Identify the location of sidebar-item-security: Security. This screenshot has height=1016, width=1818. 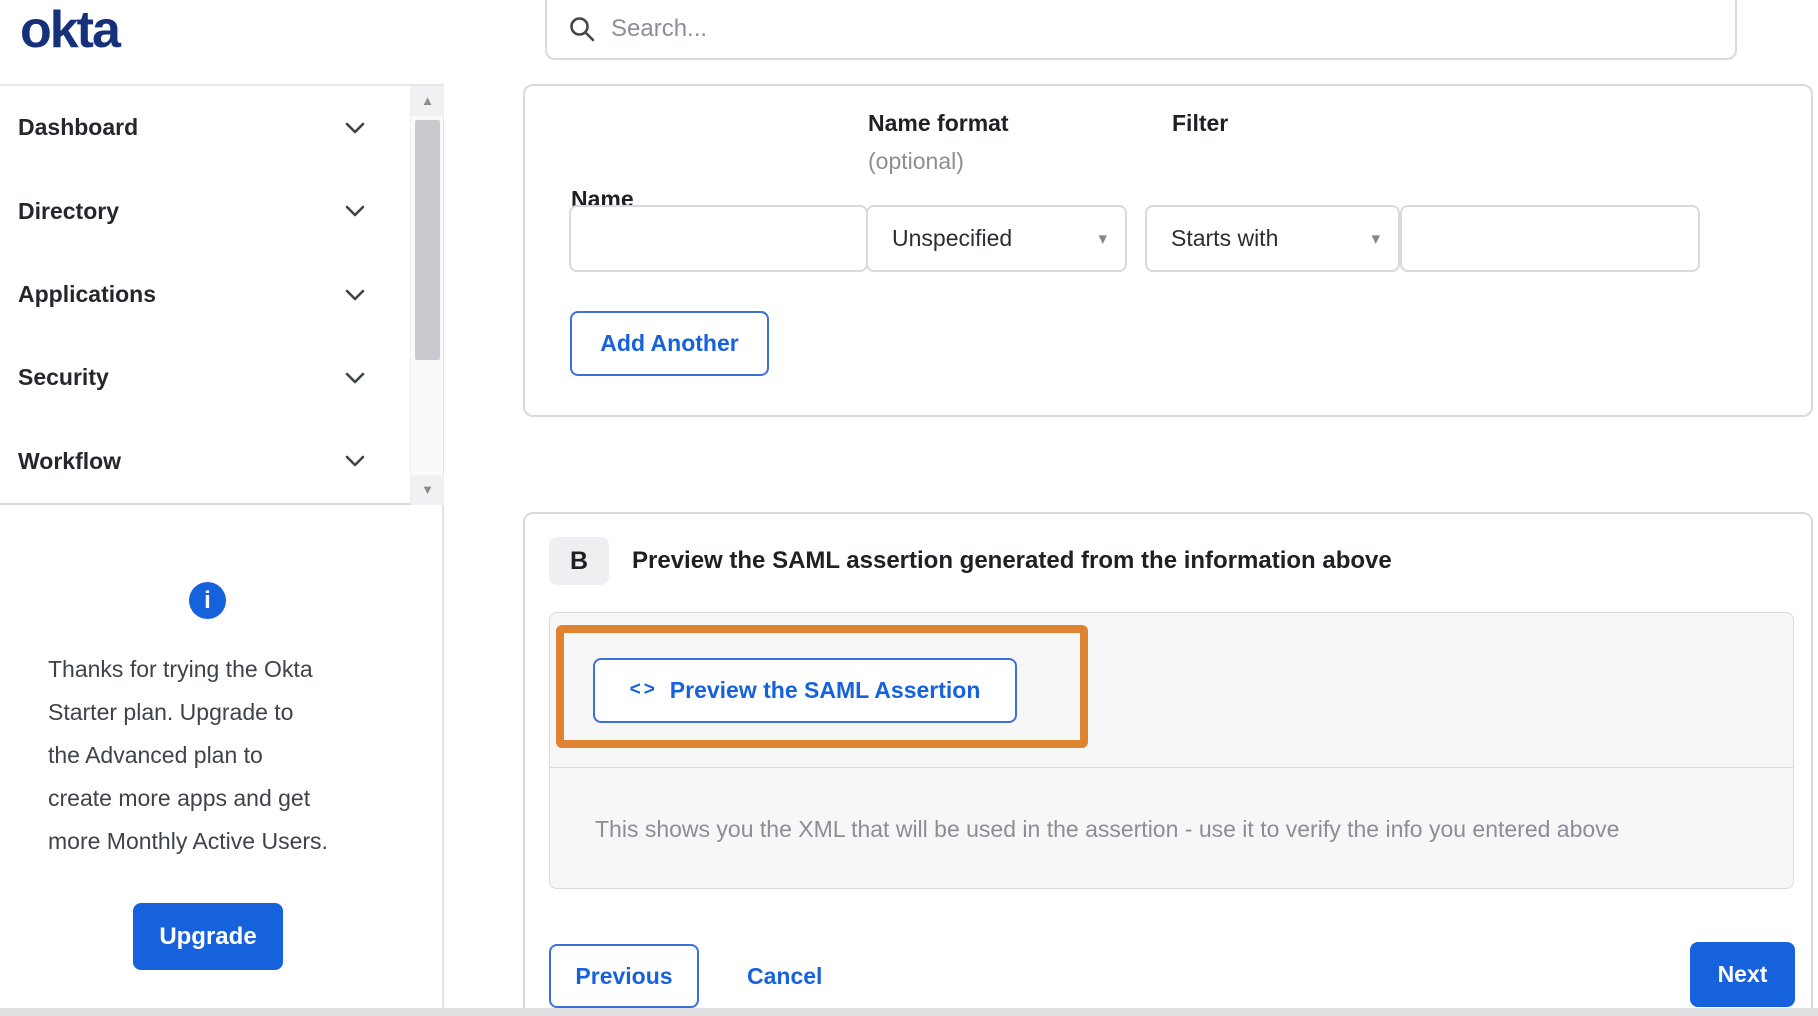
(221, 377).